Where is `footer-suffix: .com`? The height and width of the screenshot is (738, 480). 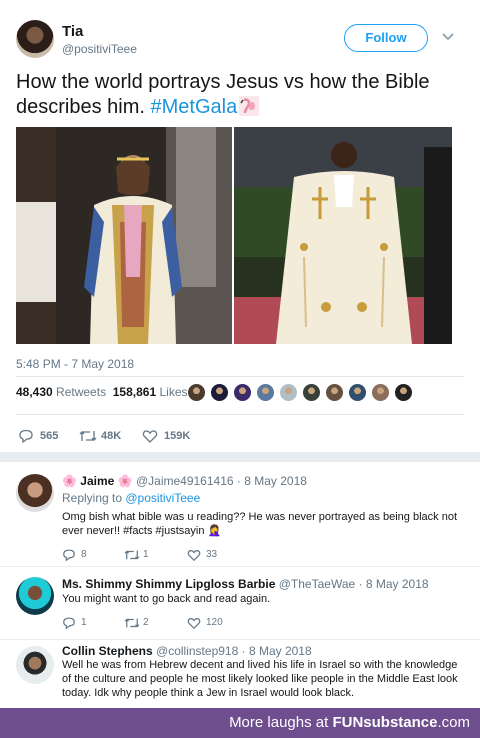 footer-suffix: .com is located at coordinates (453, 722).